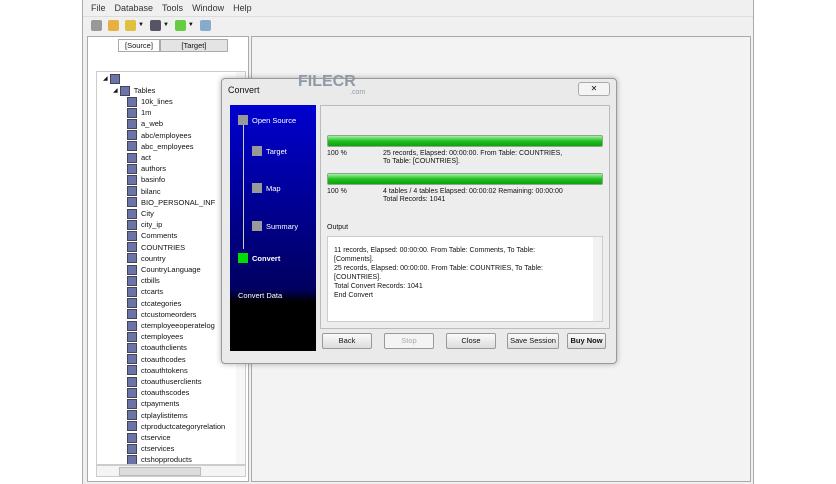  I want to click on tree-item: Comments, so click(152, 235).